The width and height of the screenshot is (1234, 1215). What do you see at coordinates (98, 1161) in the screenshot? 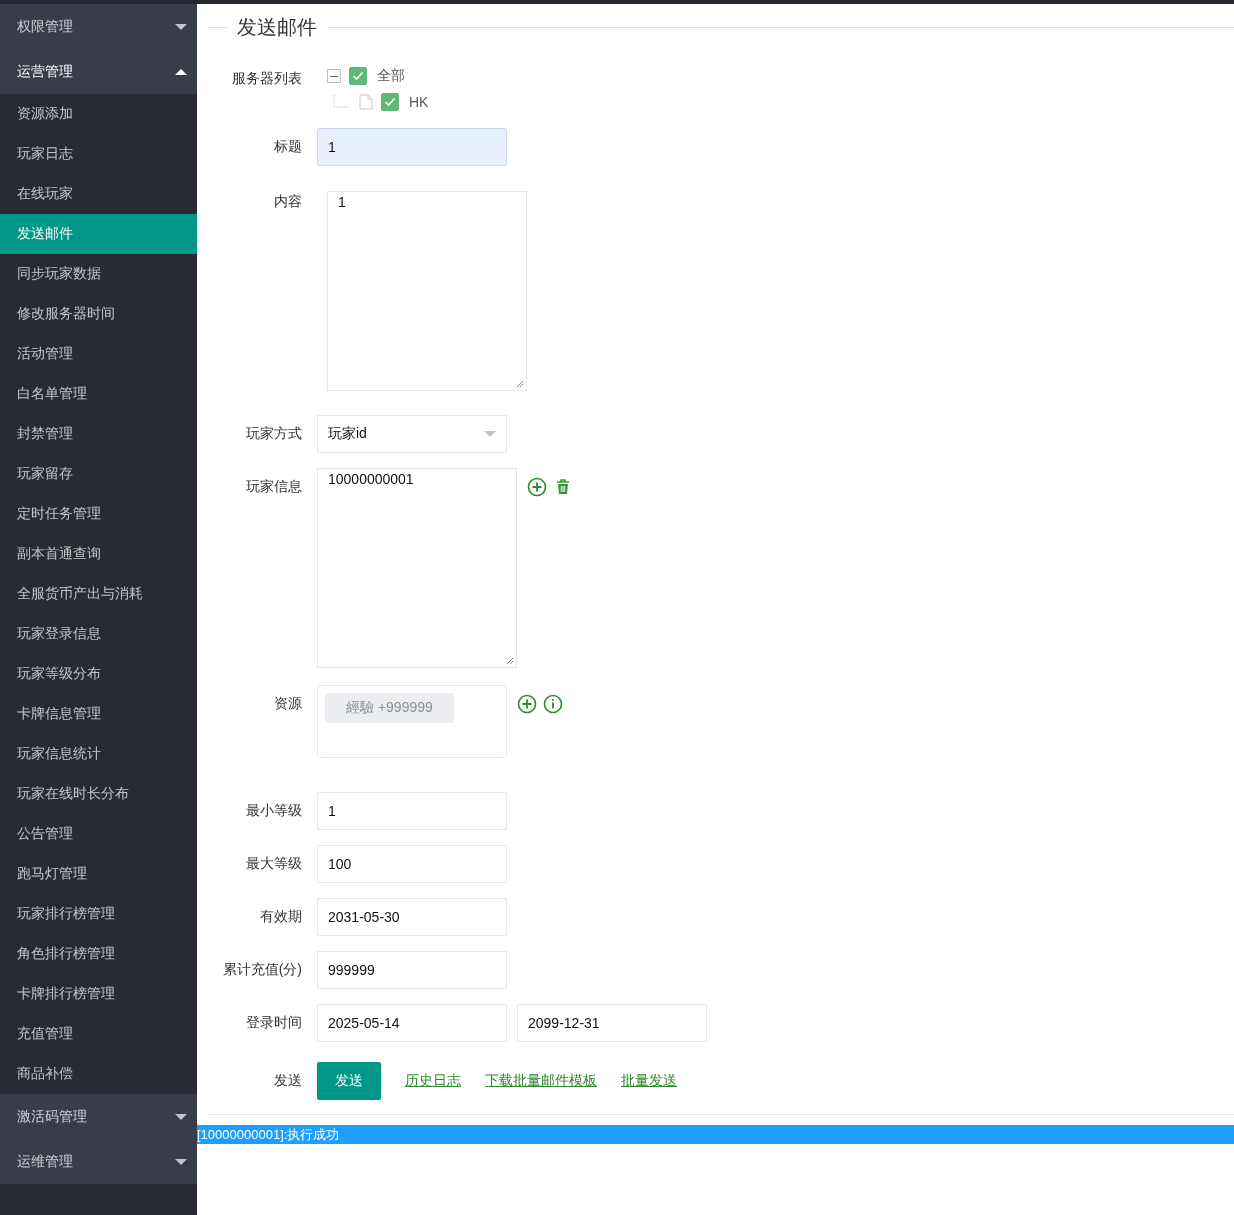
I see `menu-group: 运维管理` at bounding box center [98, 1161].